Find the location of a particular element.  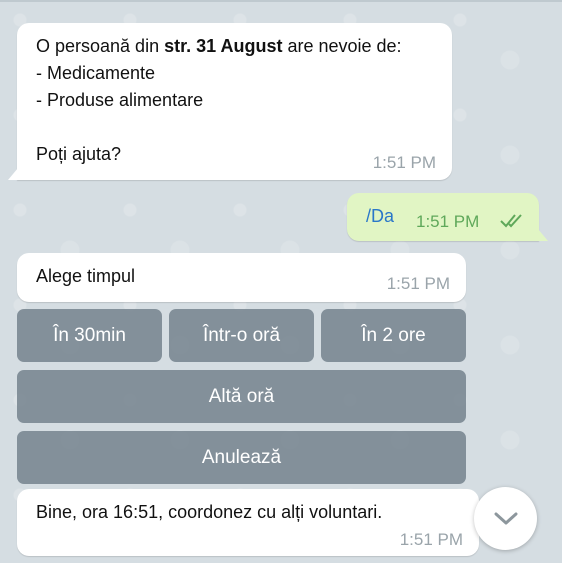

message-text: Alege timpul is located at coordinates (86, 276).